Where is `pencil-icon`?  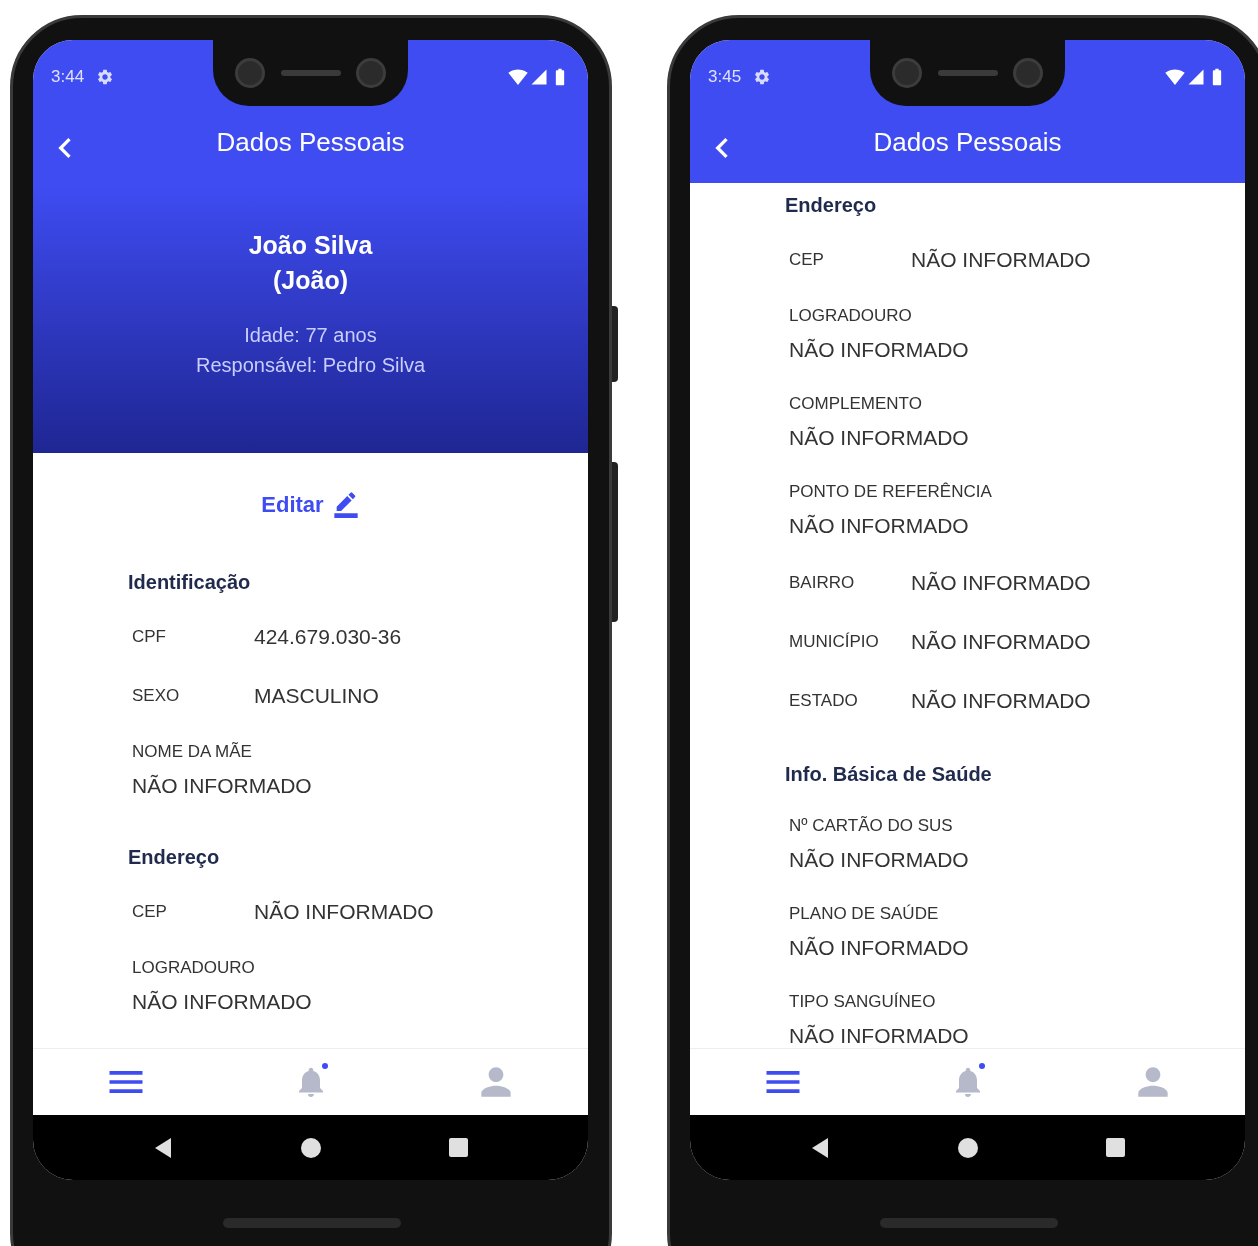
pencil-icon is located at coordinates (345, 504).